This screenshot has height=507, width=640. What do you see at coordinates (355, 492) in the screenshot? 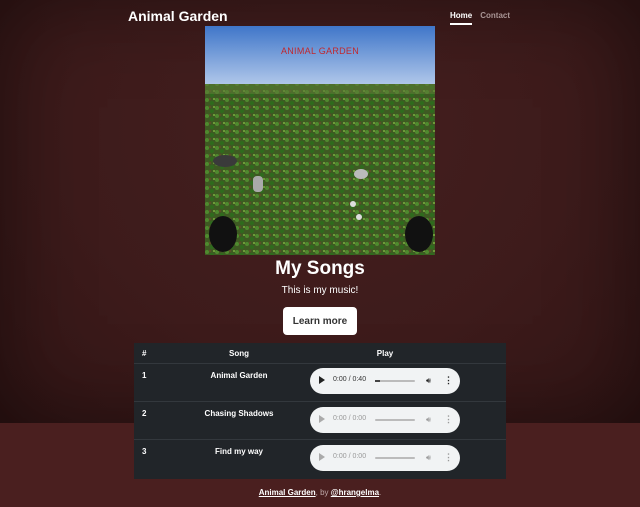
I see `footer-author-link: @hrangelma` at bounding box center [355, 492].